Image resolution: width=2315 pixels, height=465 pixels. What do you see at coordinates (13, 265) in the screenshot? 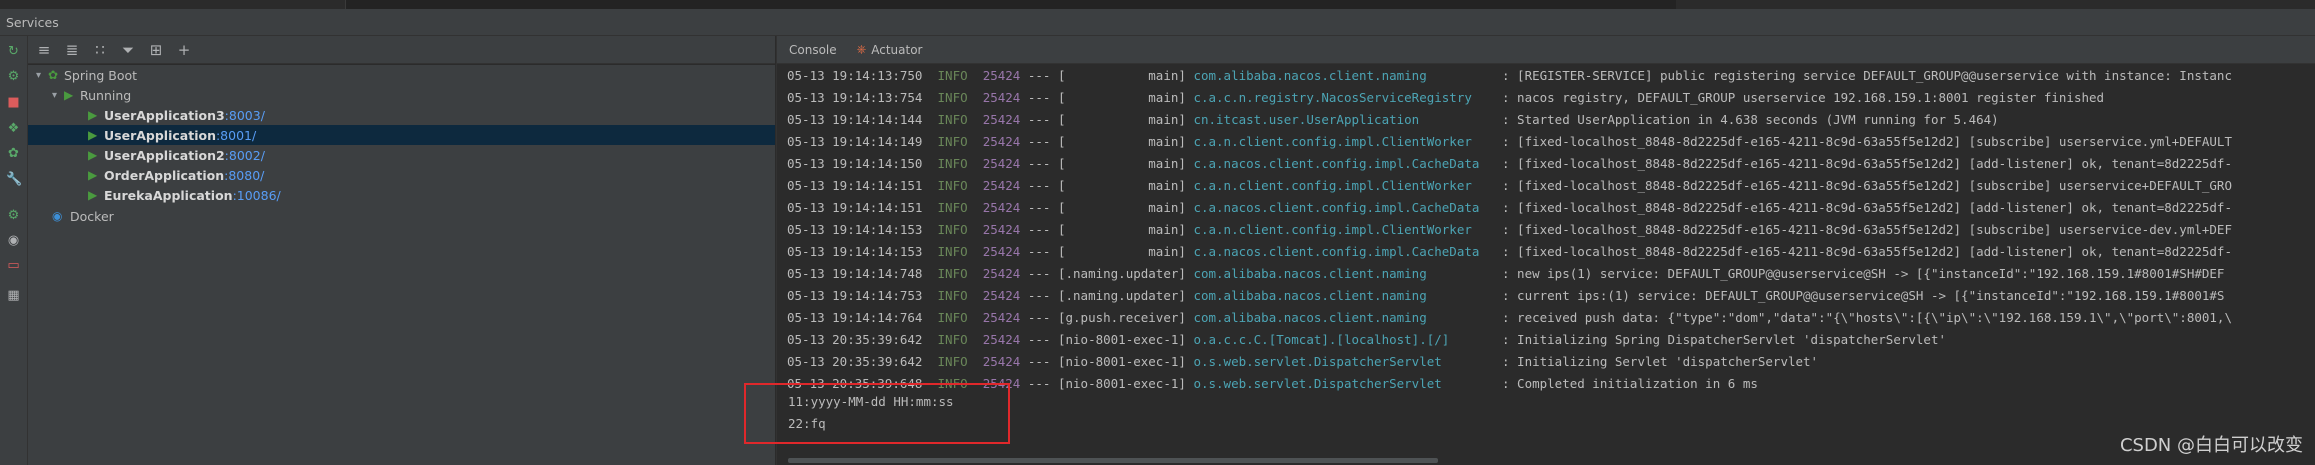
I see `exit-icon: ▭` at bounding box center [13, 265].